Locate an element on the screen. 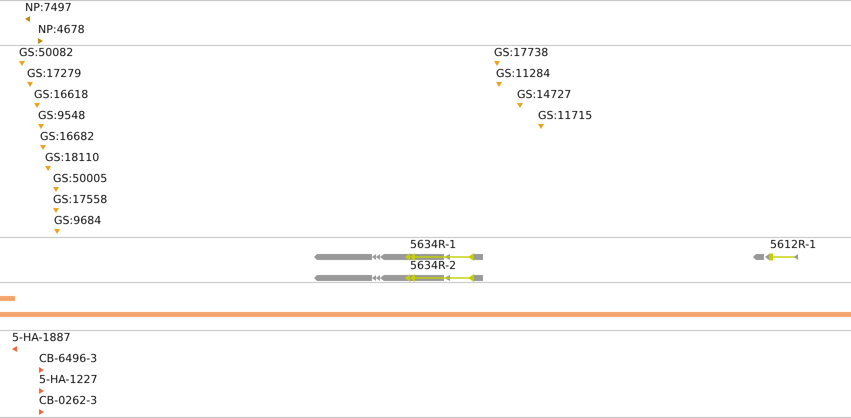 The width and height of the screenshot is (851, 418). feature-label: GS:9684 is located at coordinates (78, 221).